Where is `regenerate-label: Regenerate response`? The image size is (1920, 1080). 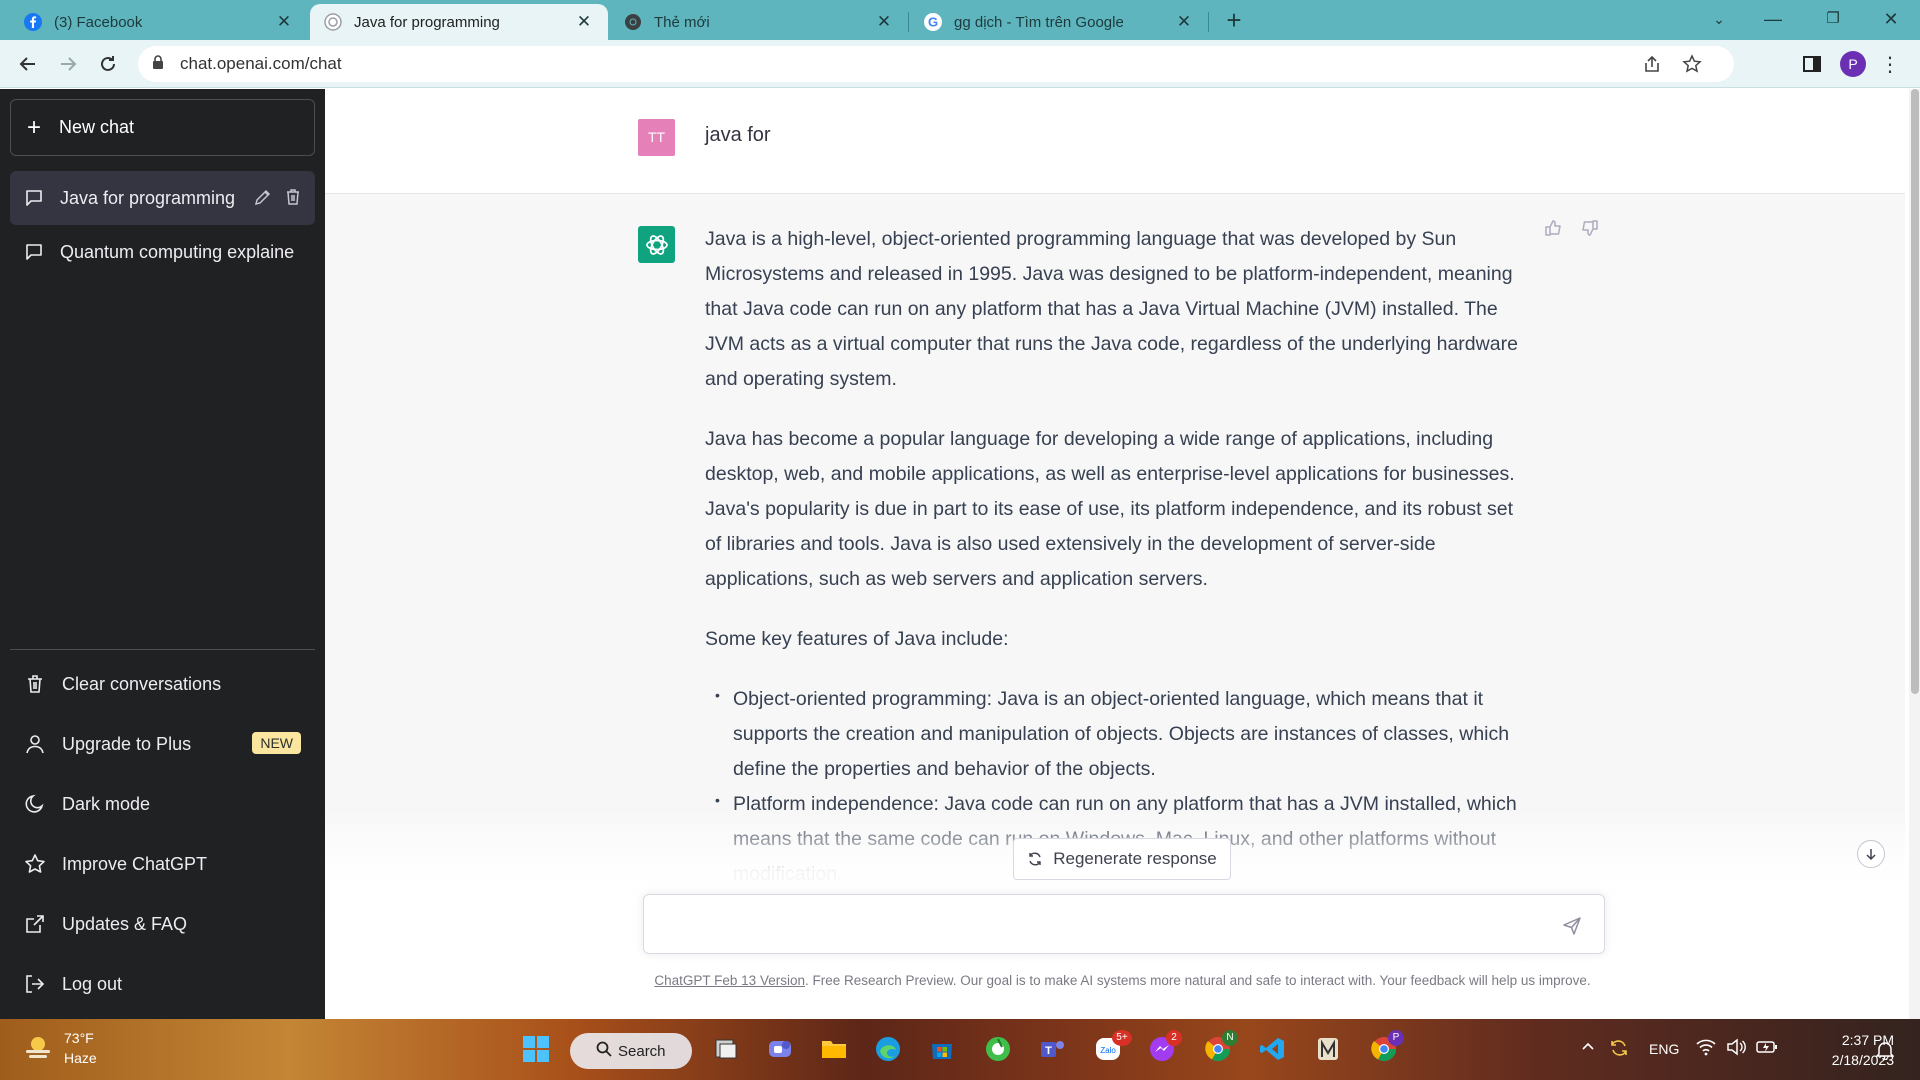 regenerate-label: Regenerate response is located at coordinates (1135, 858).